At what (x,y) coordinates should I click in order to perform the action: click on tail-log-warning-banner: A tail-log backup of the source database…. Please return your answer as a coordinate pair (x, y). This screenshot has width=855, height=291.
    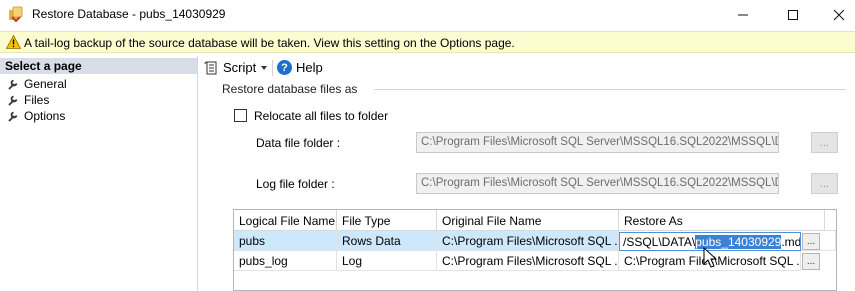
    Looking at the image, I should click on (427, 42).